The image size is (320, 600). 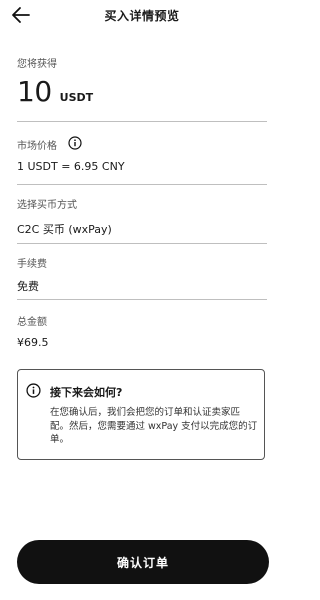 What do you see at coordinates (142, 320) in the screenshot?
I see `total-section: 总金额` at bounding box center [142, 320].